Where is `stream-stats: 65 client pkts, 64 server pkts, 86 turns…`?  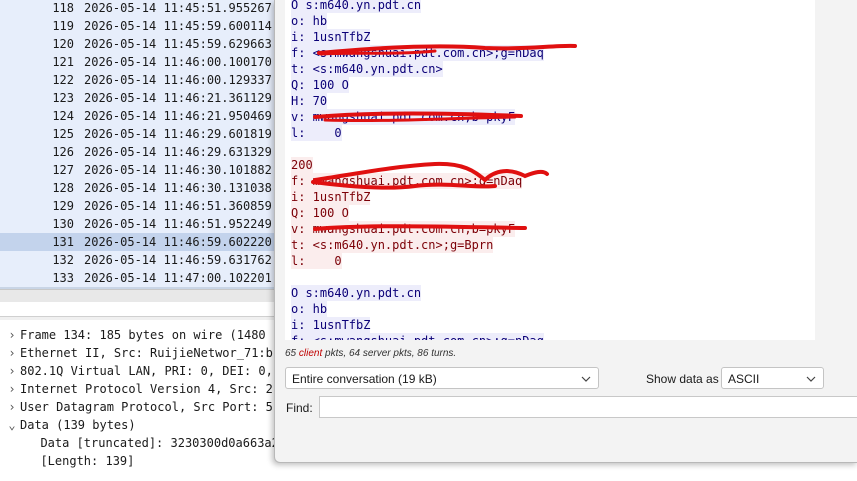 stream-stats: 65 client pkts, 64 server pkts, 86 turns… is located at coordinates (371, 353).